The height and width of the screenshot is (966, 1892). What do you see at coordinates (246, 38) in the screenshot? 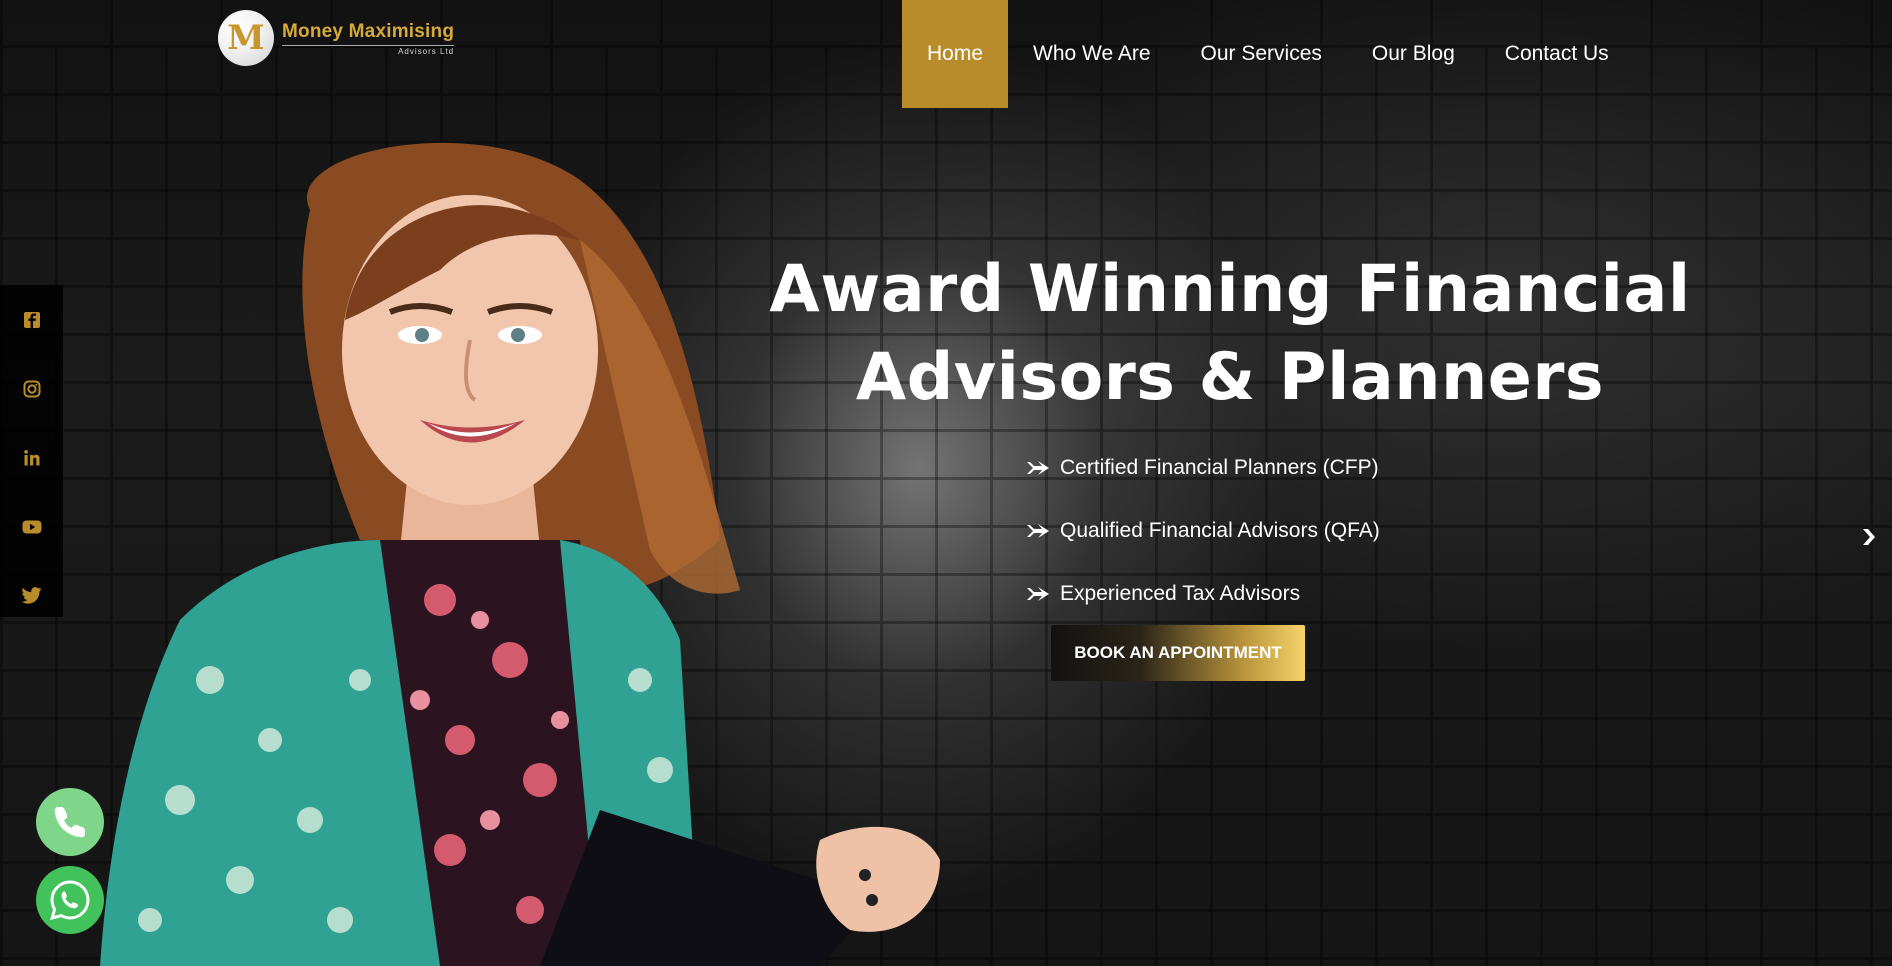
I see `logo-mark: M` at bounding box center [246, 38].